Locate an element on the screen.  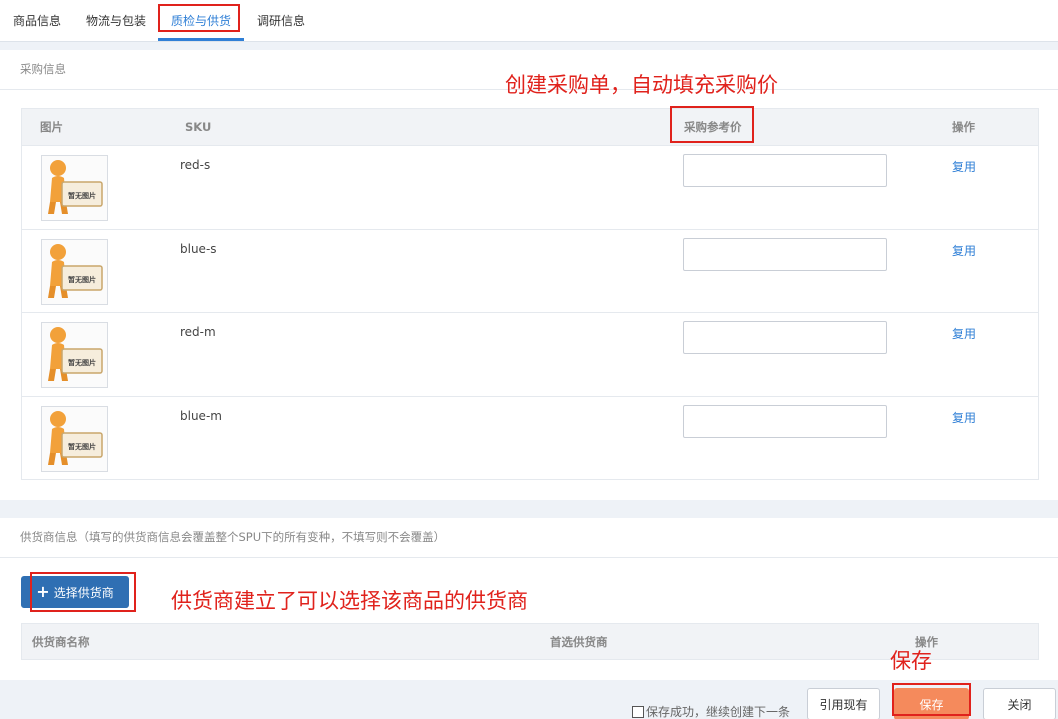
annotation-purchase-note: 创建采购单，自动填充采购价 is located at coordinates (641, 85).